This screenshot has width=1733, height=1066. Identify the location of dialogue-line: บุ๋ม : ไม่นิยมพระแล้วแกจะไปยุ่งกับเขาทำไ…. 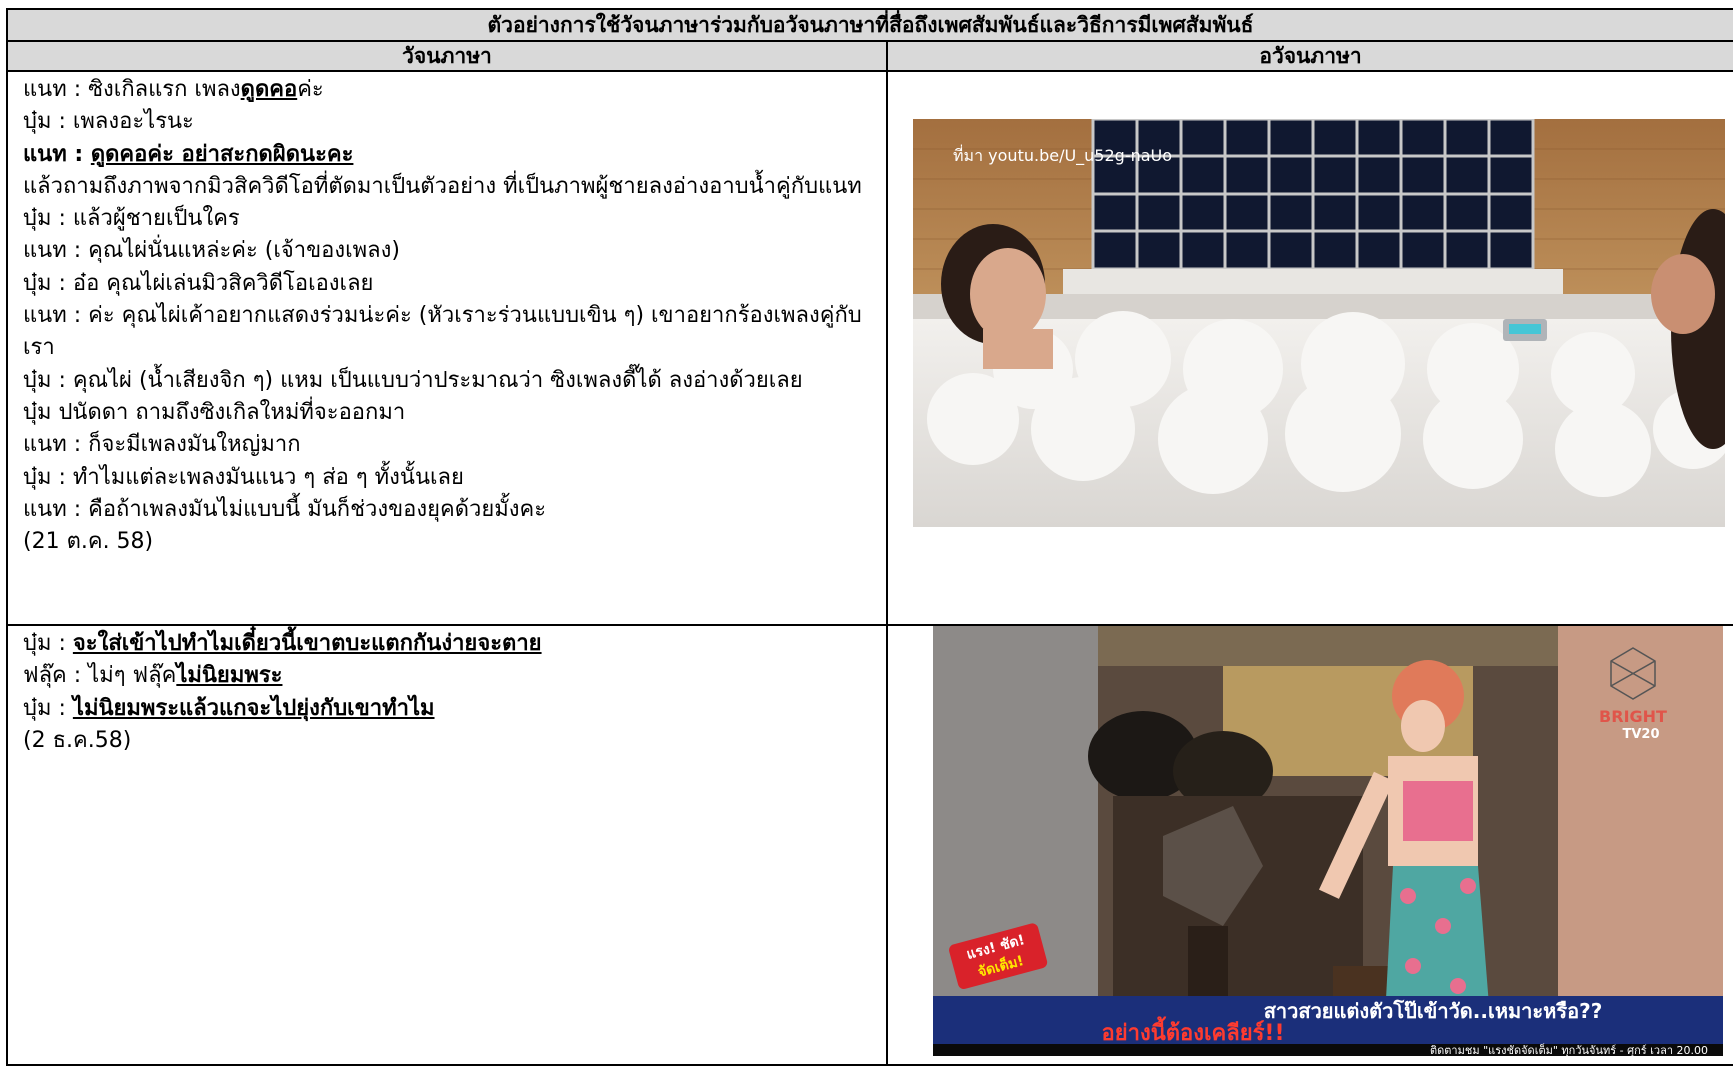
(229, 708).